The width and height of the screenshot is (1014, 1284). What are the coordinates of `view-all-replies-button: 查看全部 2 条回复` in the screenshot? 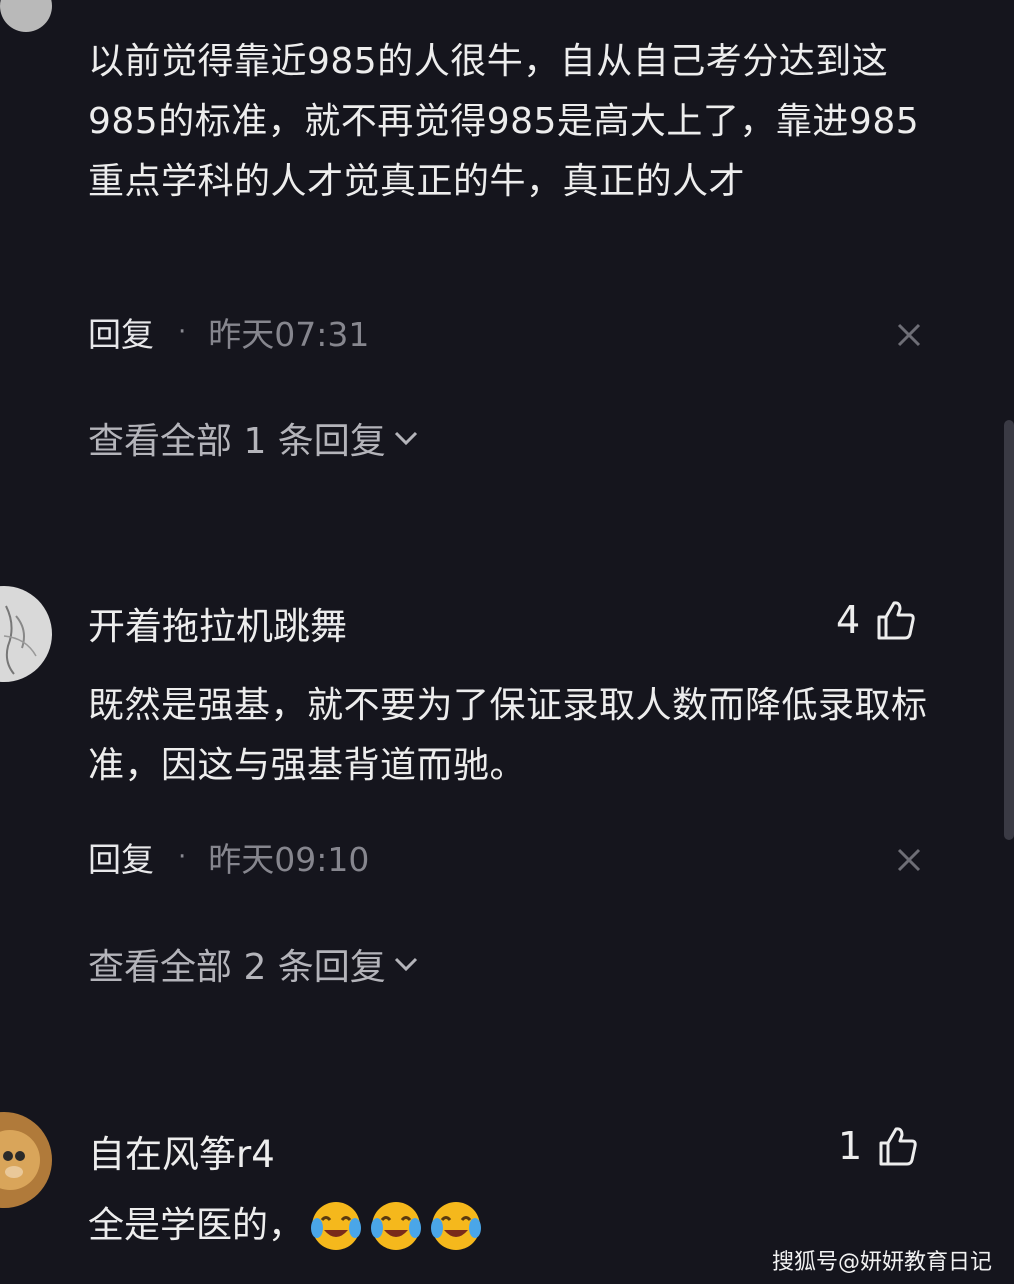 It's located at (254, 964).